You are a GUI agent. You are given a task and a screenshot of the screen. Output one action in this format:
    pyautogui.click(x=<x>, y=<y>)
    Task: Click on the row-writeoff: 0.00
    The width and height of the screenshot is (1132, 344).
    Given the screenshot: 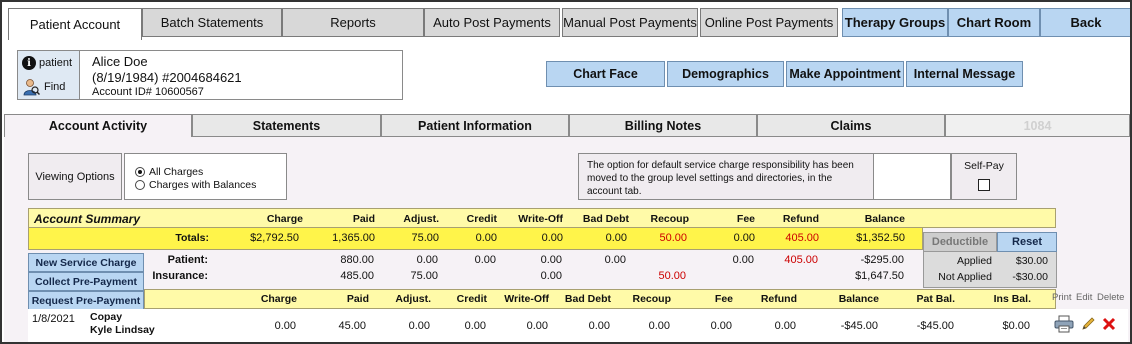 What is the action you would take?
    pyautogui.click(x=537, y=326)
    